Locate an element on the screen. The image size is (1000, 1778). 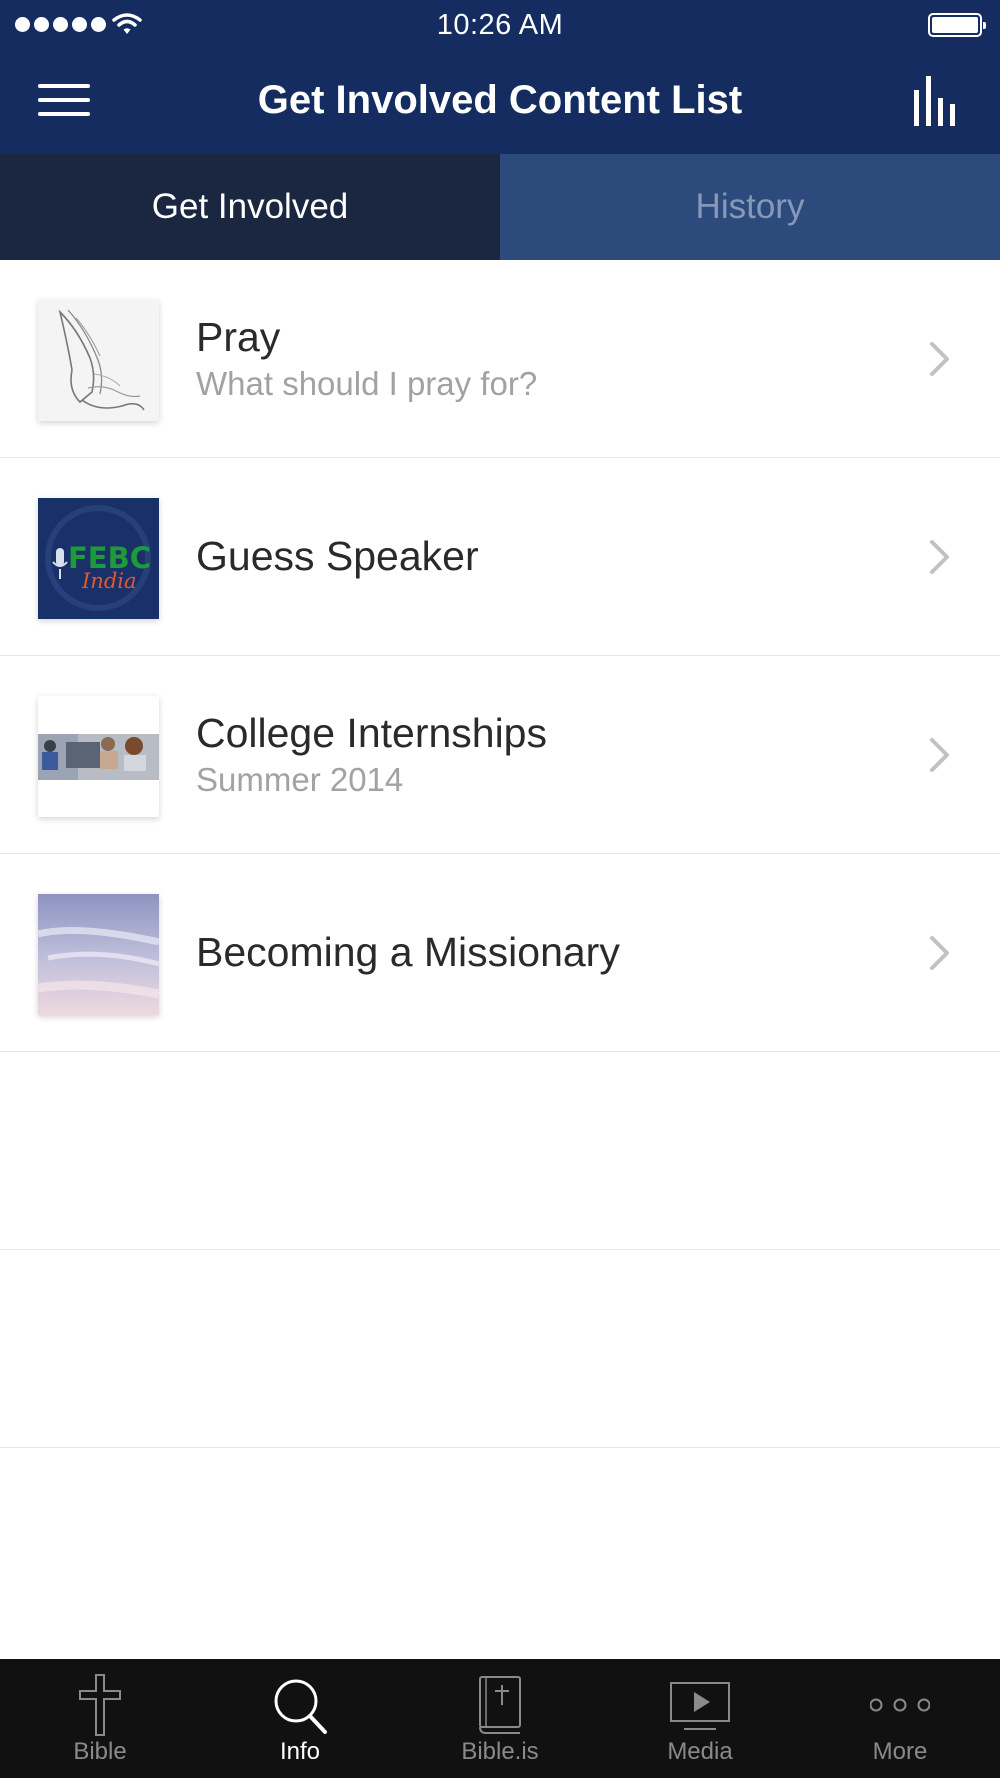
tab-bible: Bible is located at coordinates (100, 1718).